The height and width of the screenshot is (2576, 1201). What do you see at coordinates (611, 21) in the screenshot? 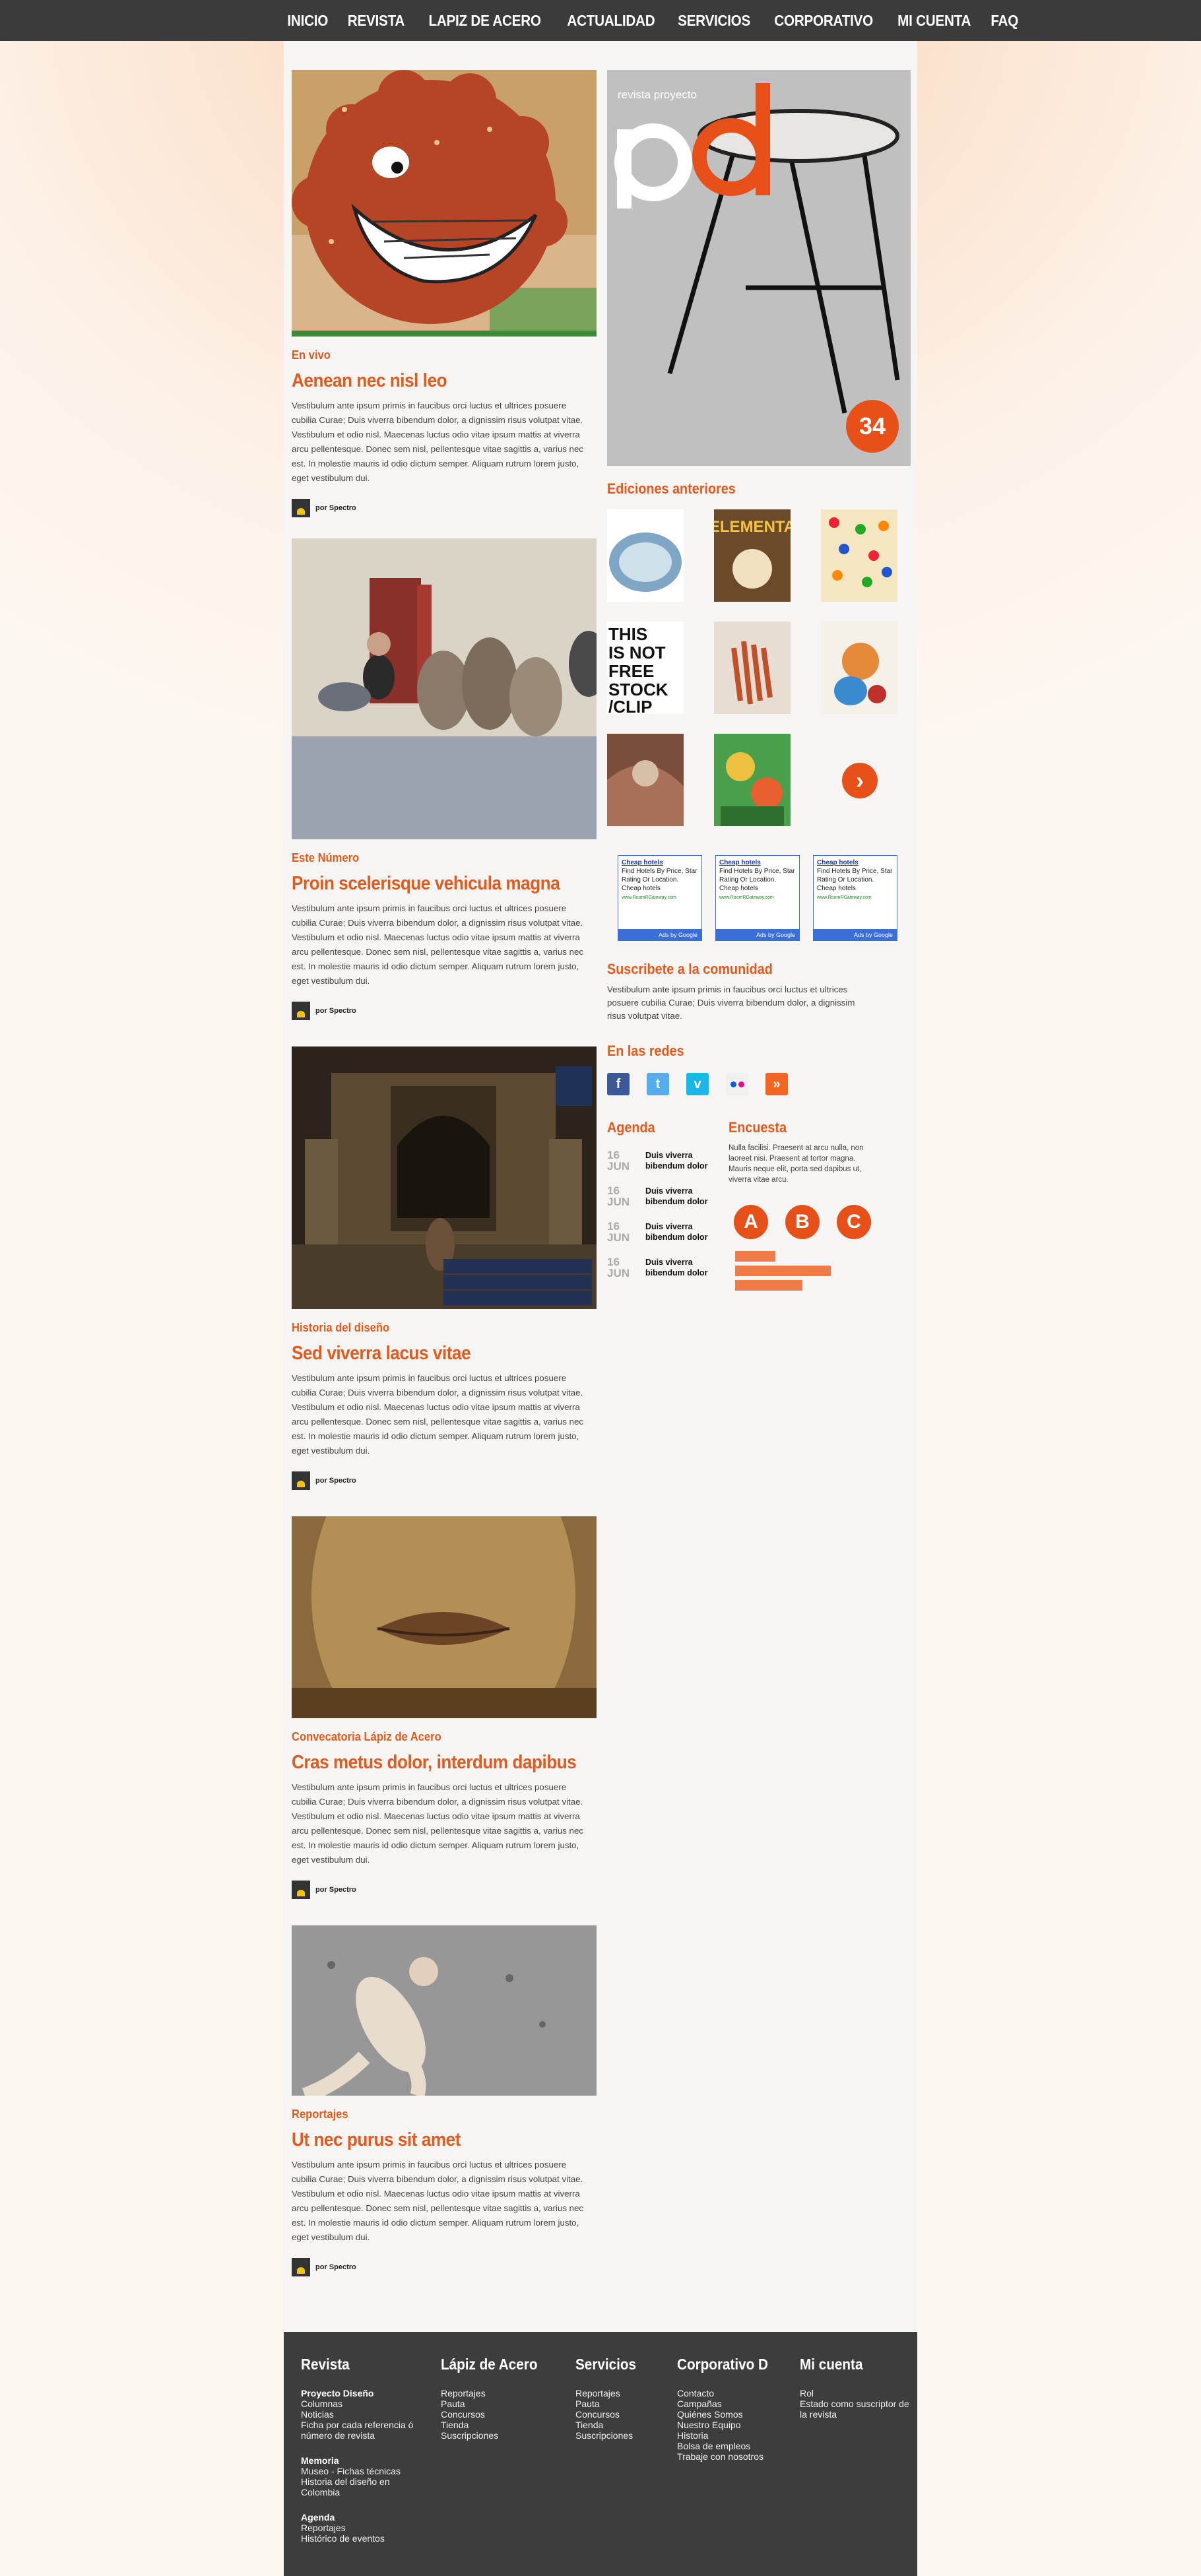
I see `nav-actualidad: ACTUALIDAD` at bounding box center [611, 21].